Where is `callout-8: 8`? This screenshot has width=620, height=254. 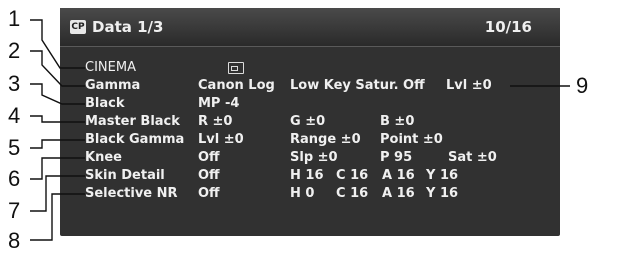
callout-8: 8 is located at coordinates (14, 240).